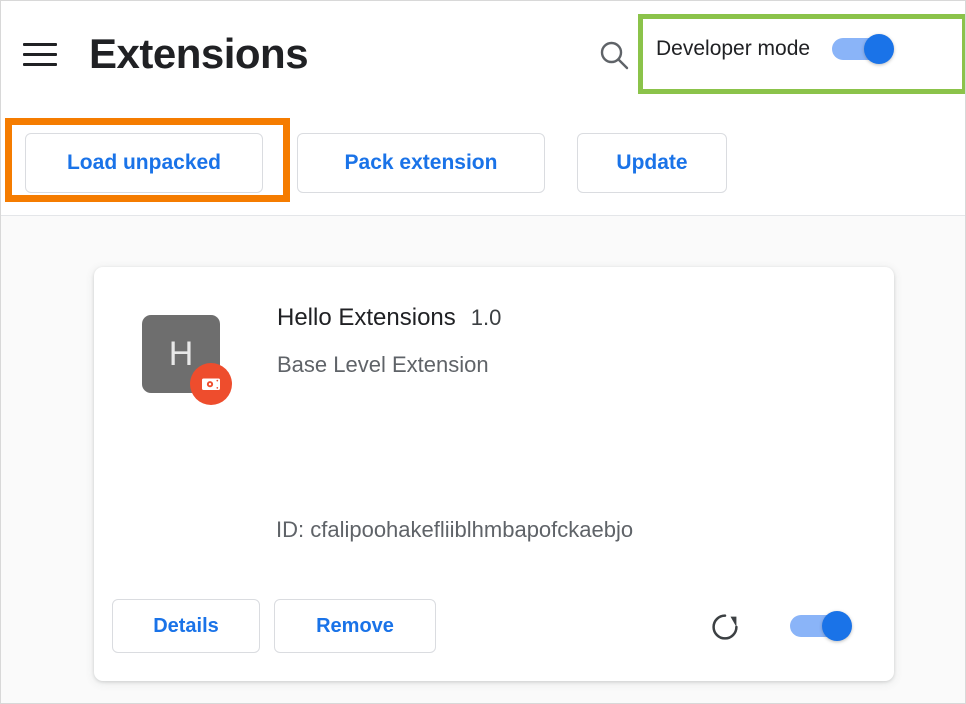 This screenshot has height=704, width=966. What do you see at coordinates (486, 317) in the screenshot?
I see `extension-version: 1.0` at bounding box center [486, 317].